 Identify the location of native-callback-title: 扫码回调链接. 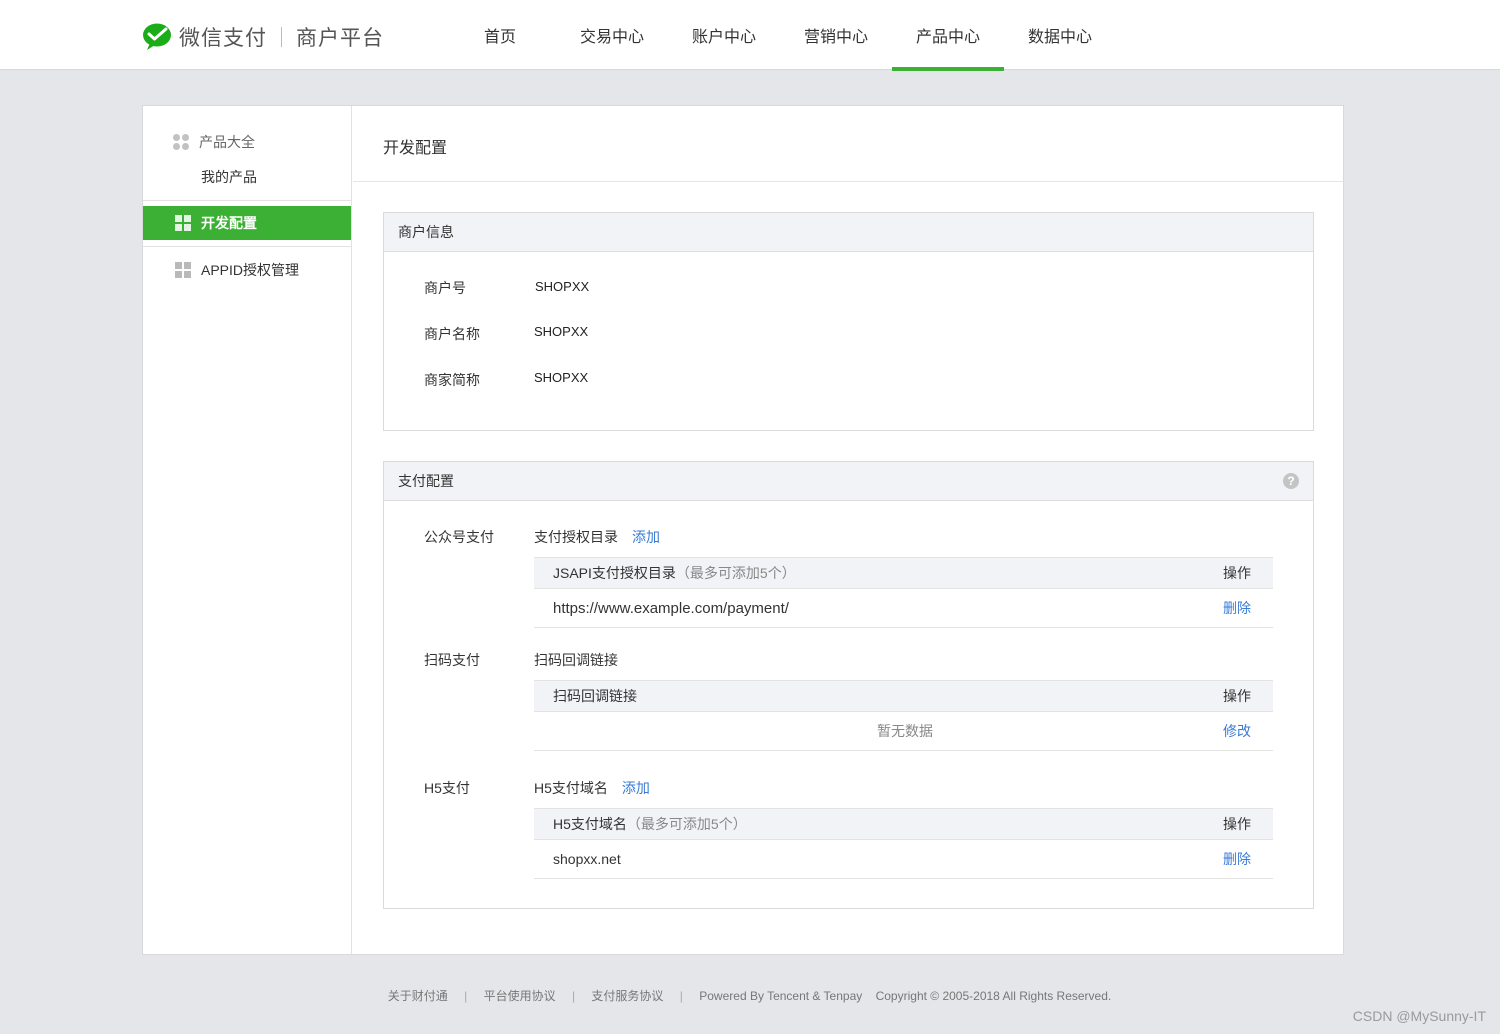
(576, 660).